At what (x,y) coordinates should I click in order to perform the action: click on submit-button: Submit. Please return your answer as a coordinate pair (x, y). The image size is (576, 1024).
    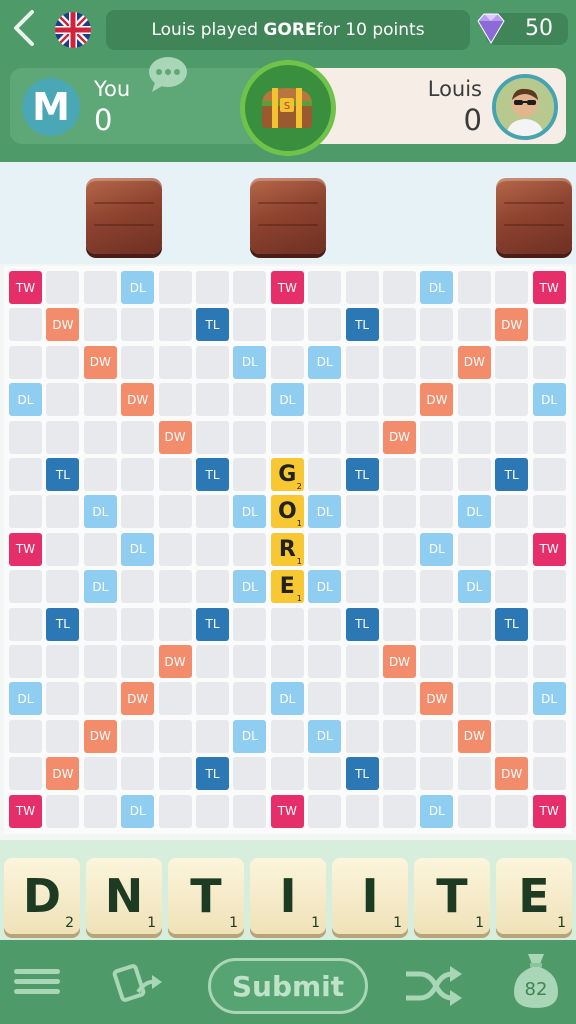
    Looking at the image, I should click on (288, 986).